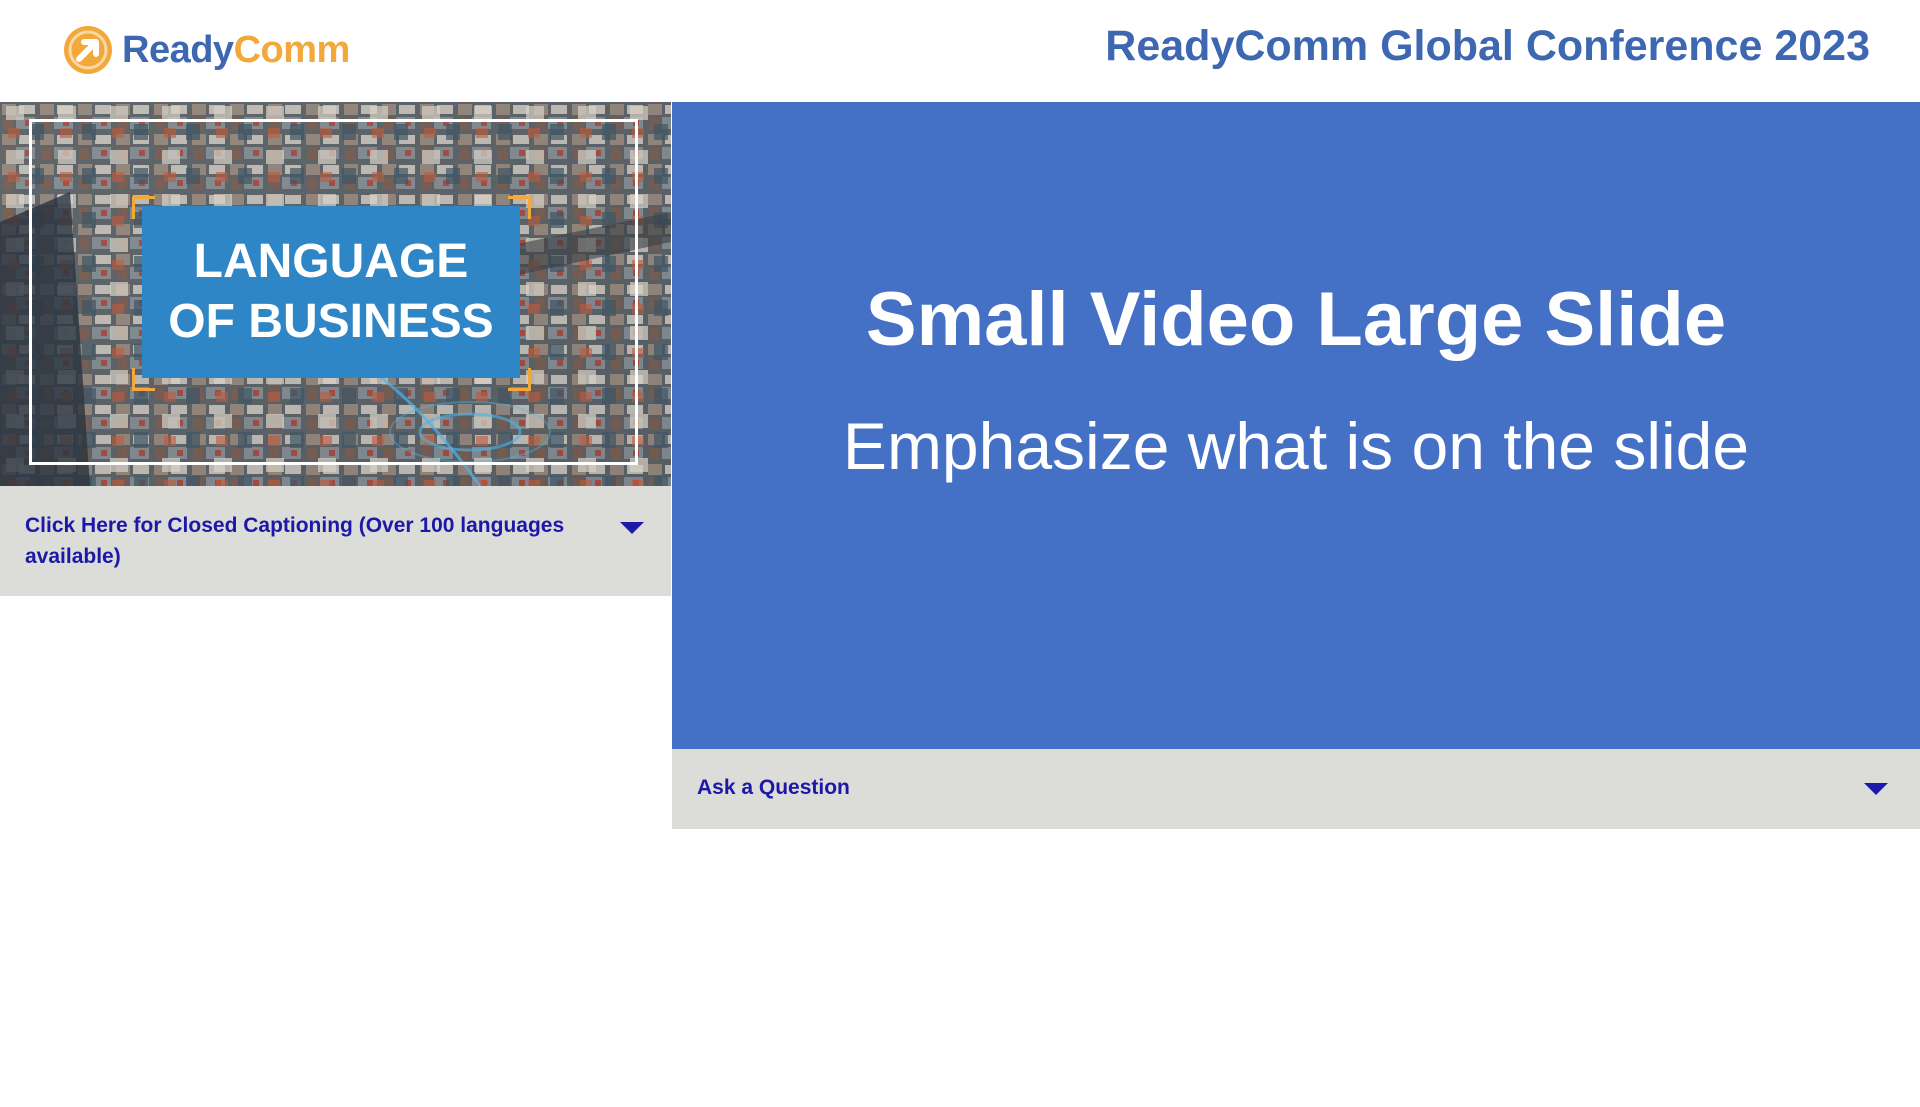 This screenshot has height=1107, width=1920. I want to click on ask-question-dropdown: Ask a Question, so click(1296, 789).